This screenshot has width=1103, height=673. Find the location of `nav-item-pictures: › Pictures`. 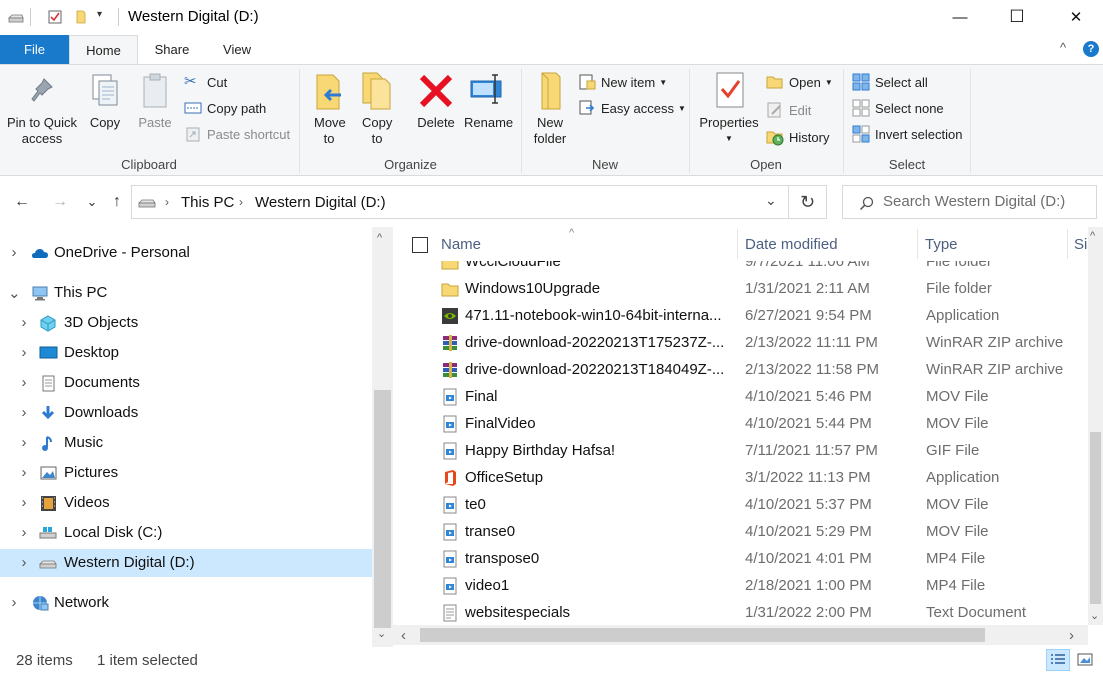

nav-item-pictures: › Pictures is located at coordinates (186, 473).